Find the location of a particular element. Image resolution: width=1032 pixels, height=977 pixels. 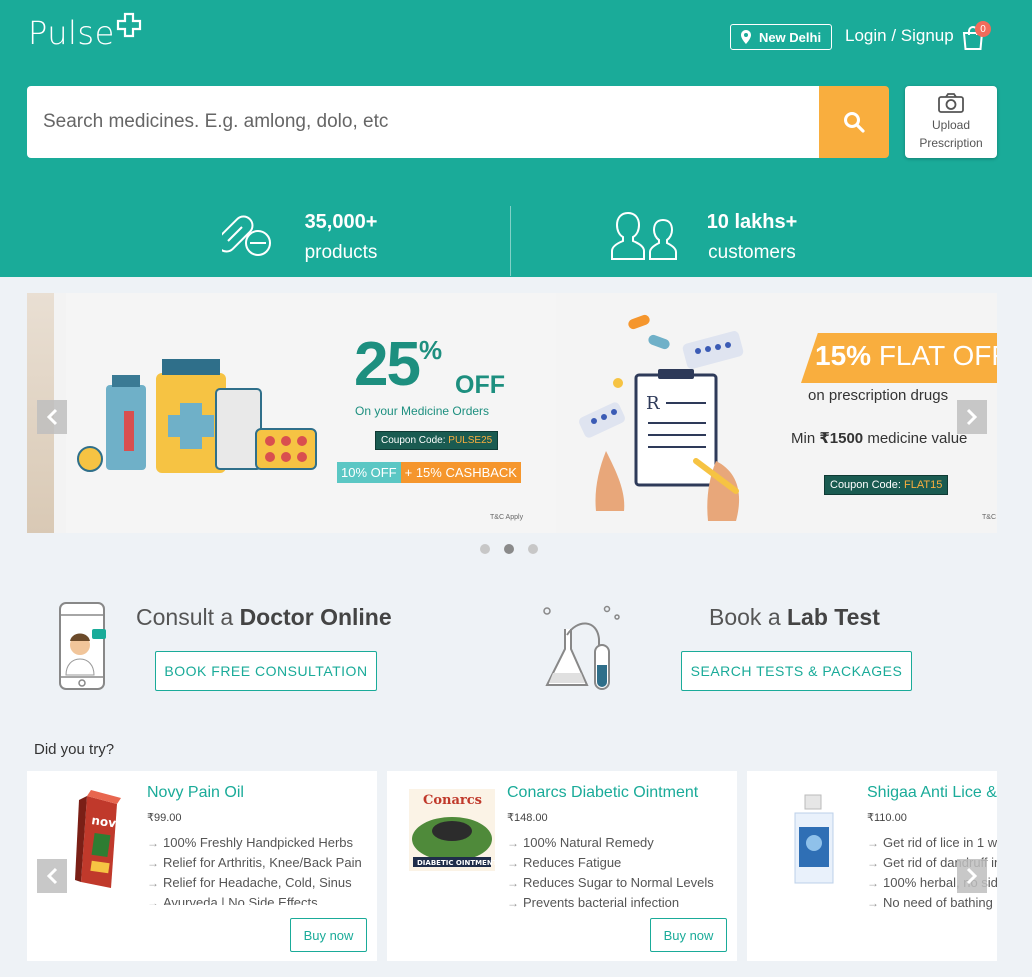

banner-b-subtitle: on prescription drugs is located at coordinates (878, 395).